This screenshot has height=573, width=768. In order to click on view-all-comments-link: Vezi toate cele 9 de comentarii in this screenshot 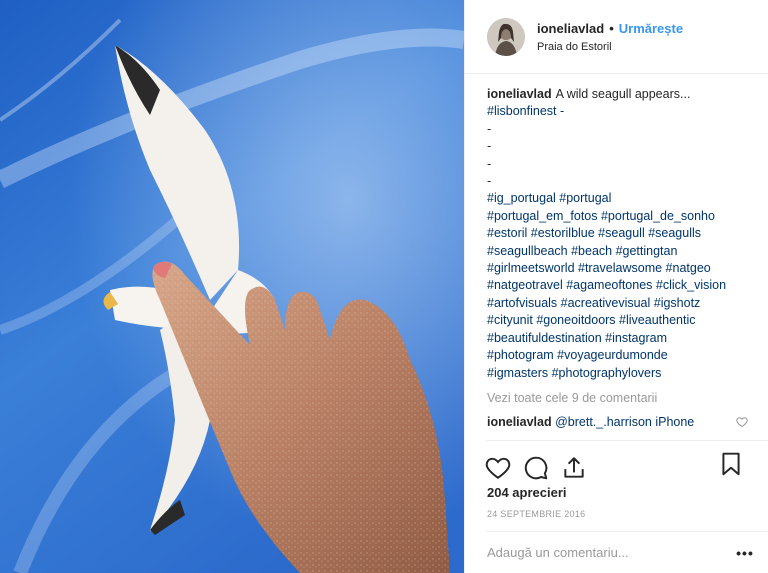, I will do `click(617, 398)`.